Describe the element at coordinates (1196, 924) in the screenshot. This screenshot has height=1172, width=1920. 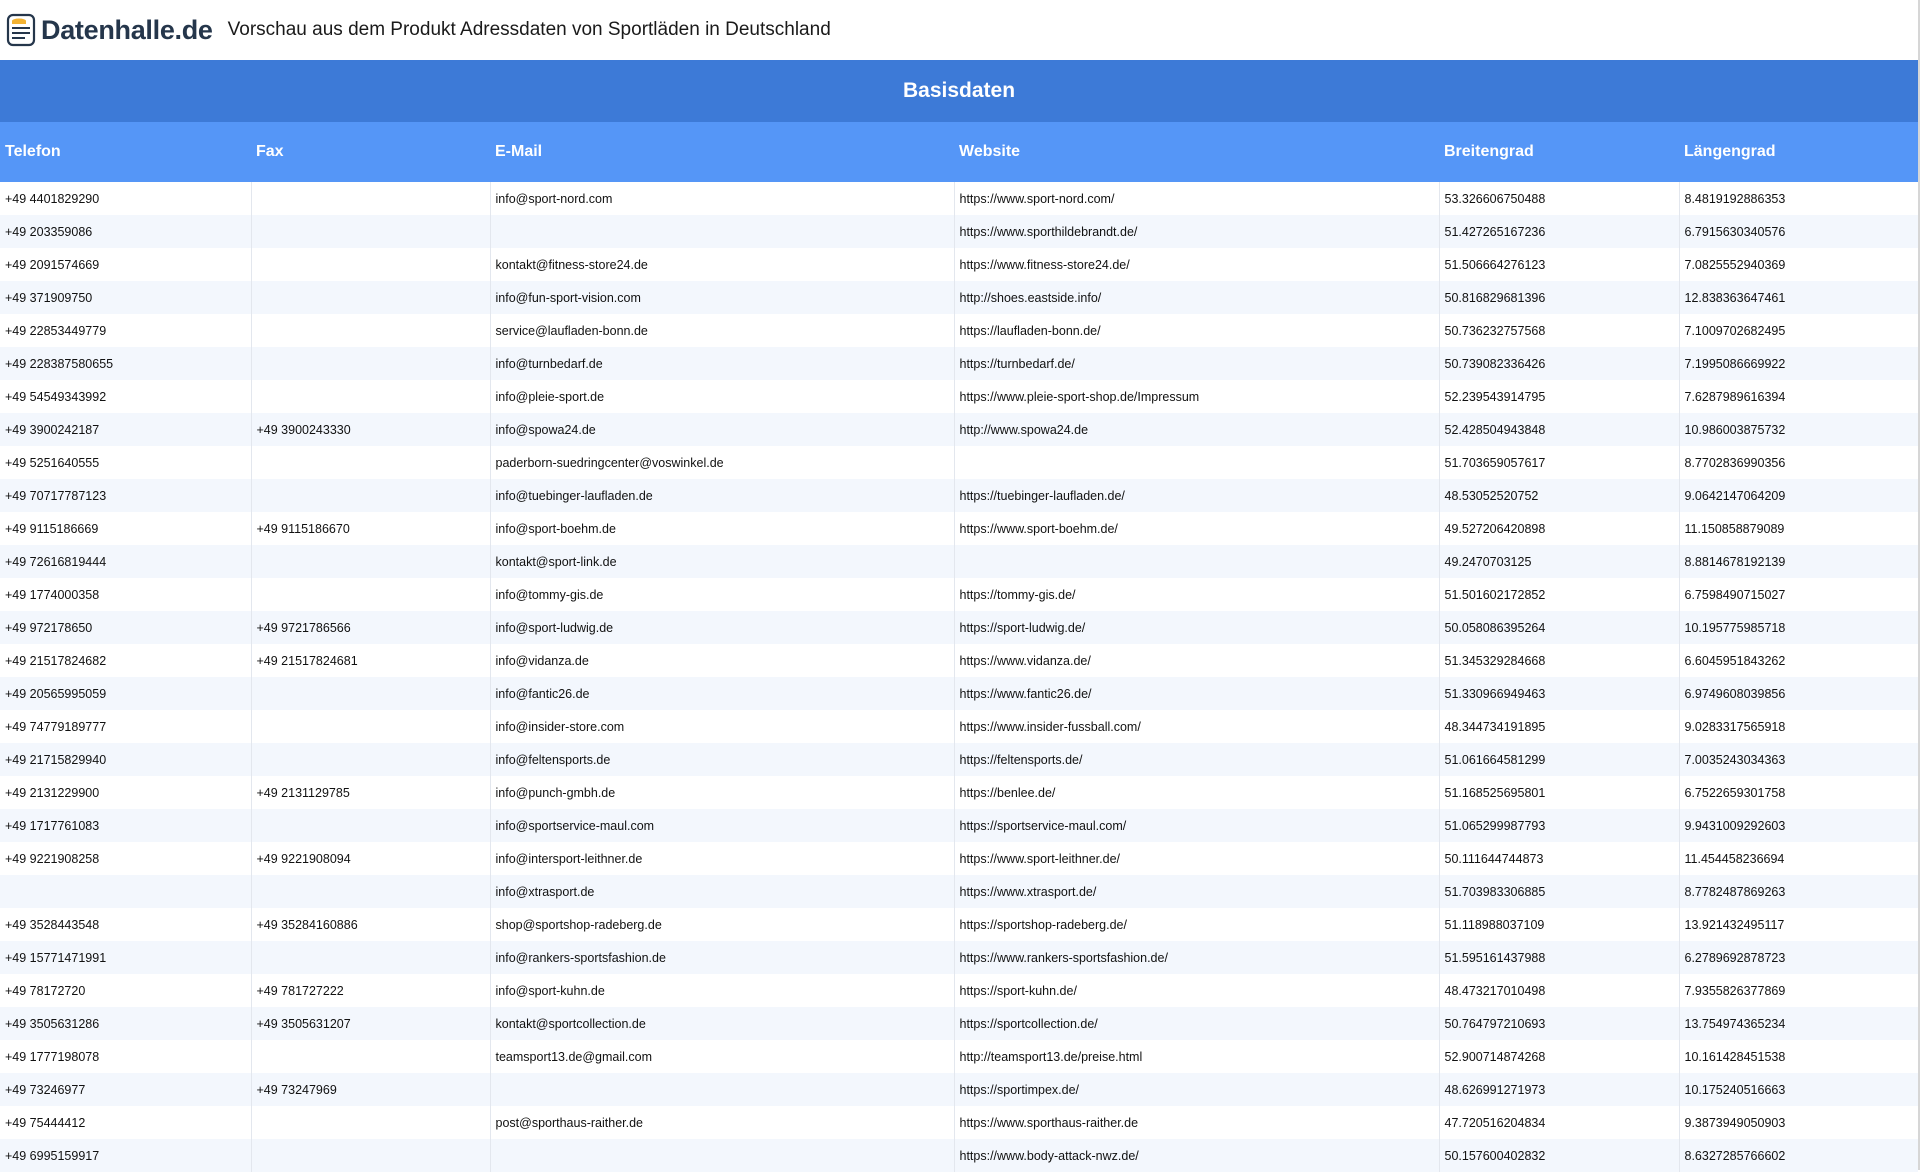
I see `cell-website: https://sportshop-radeberg.de/` at that location.